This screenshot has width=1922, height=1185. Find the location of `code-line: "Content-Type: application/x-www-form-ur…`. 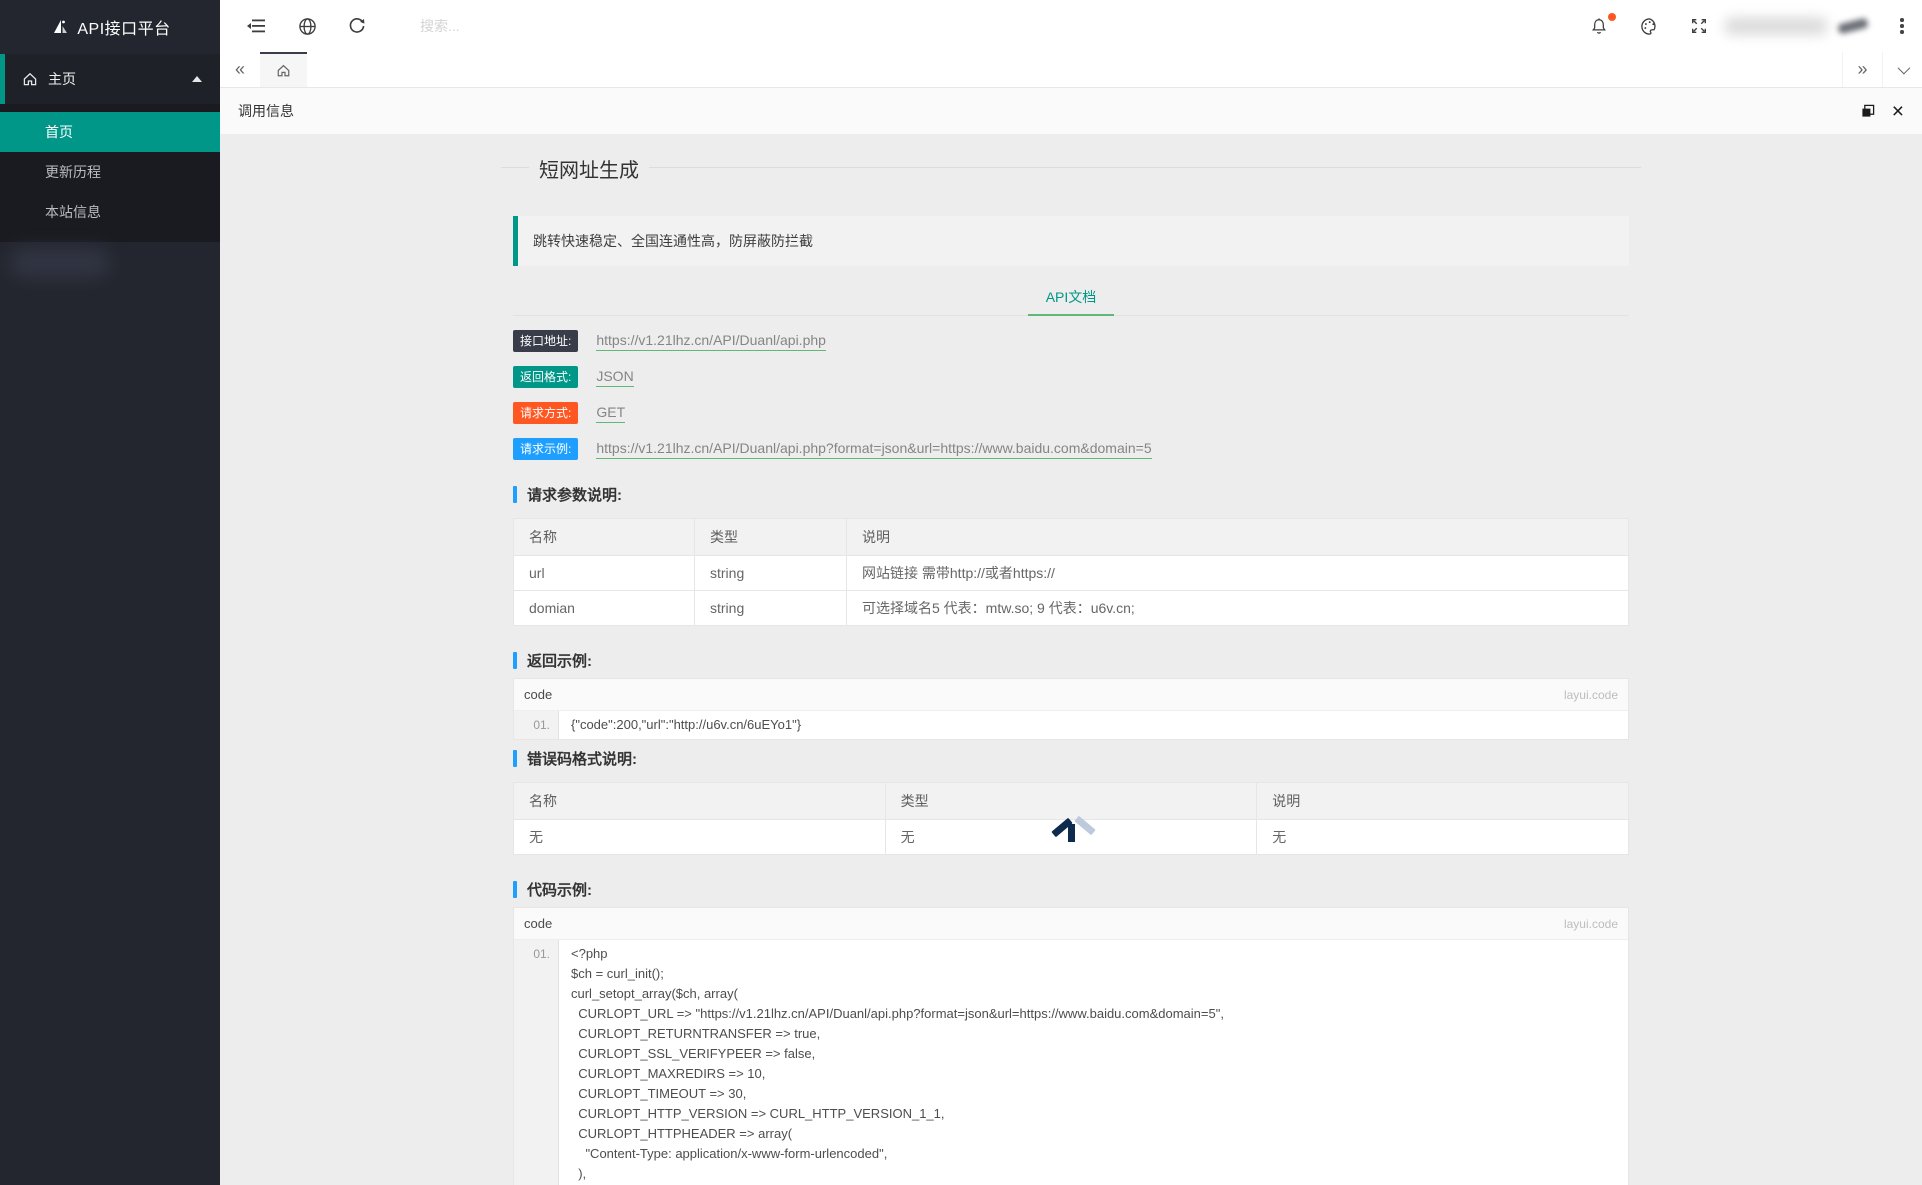

code-line: "Content-Type: application/x-www-form-ur… is located at coordinates (729, 1153).